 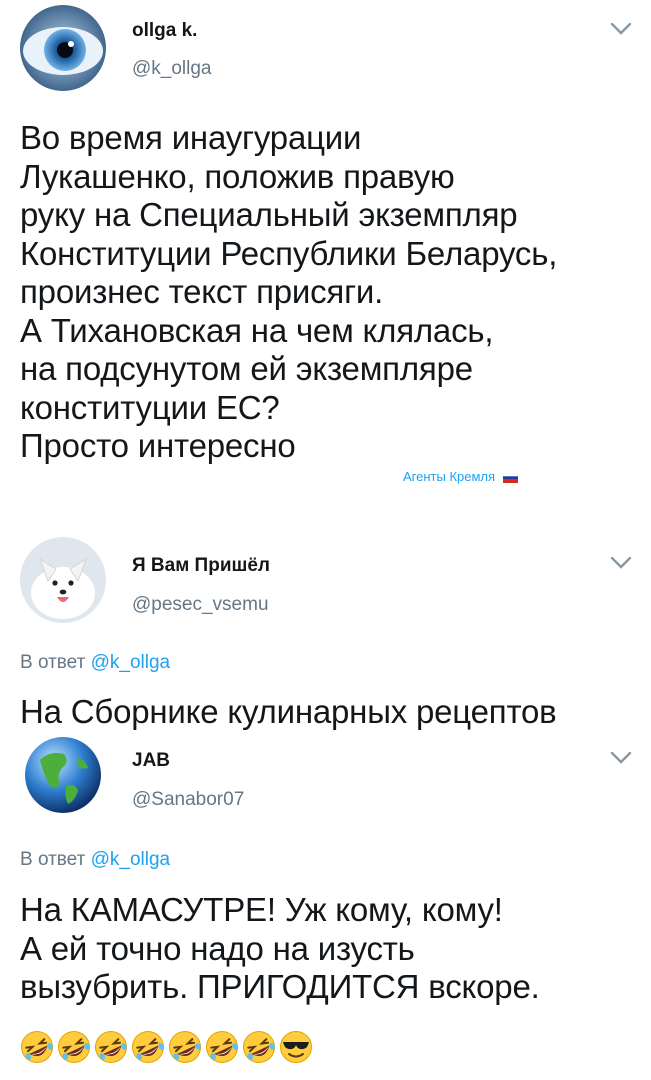 What do you see at coordinates (288, 711) in the screenshot?
I see `tweet-text: На Сборнике кулинарных рецептов` at bounding box center [288, 711].